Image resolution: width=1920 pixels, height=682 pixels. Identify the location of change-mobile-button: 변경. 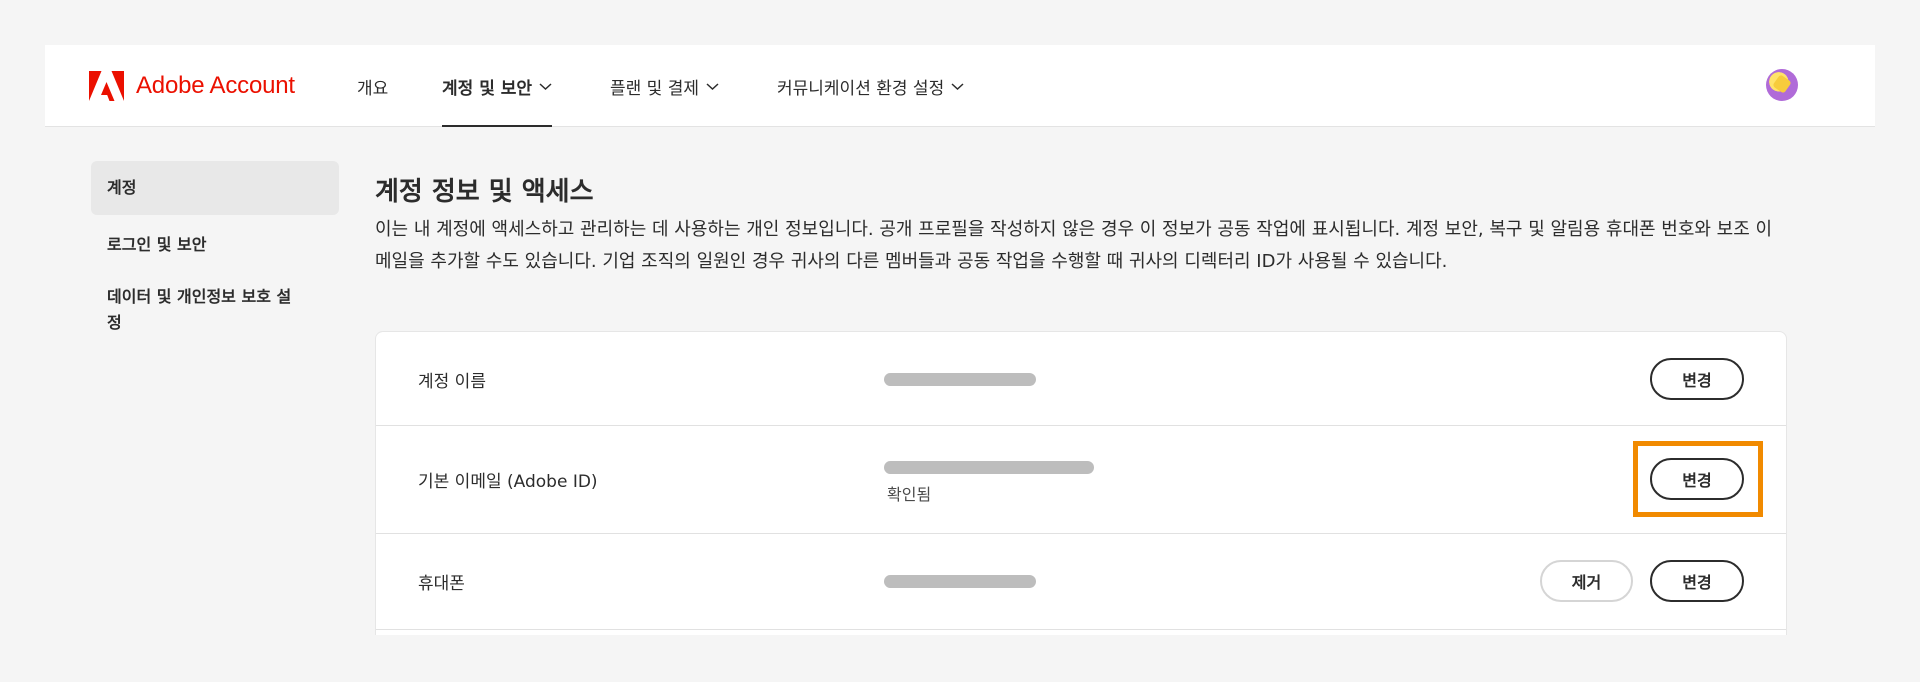
(1697, 581).